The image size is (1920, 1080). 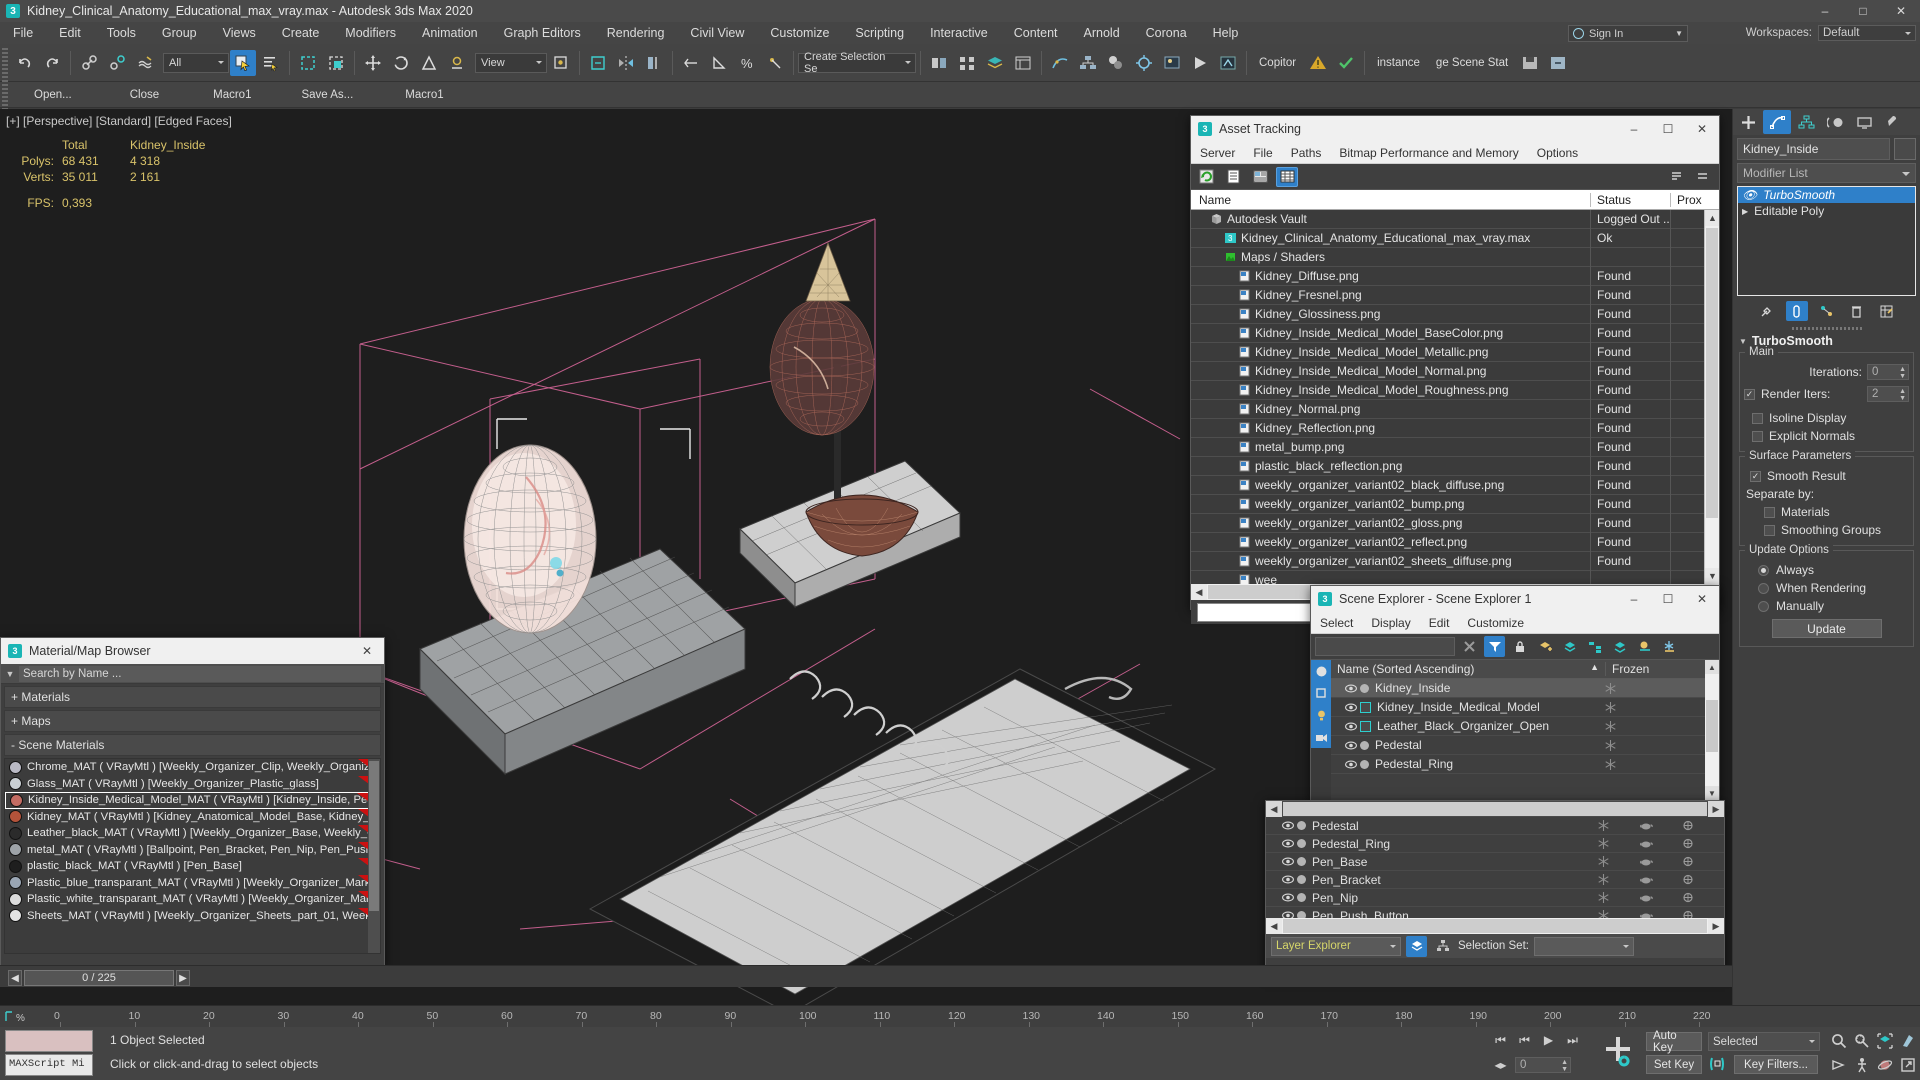 What do you see at coordinates (232, 95) in the screenshot?
I see `macro1-button: Macro1` at bounding box center [232, 95].